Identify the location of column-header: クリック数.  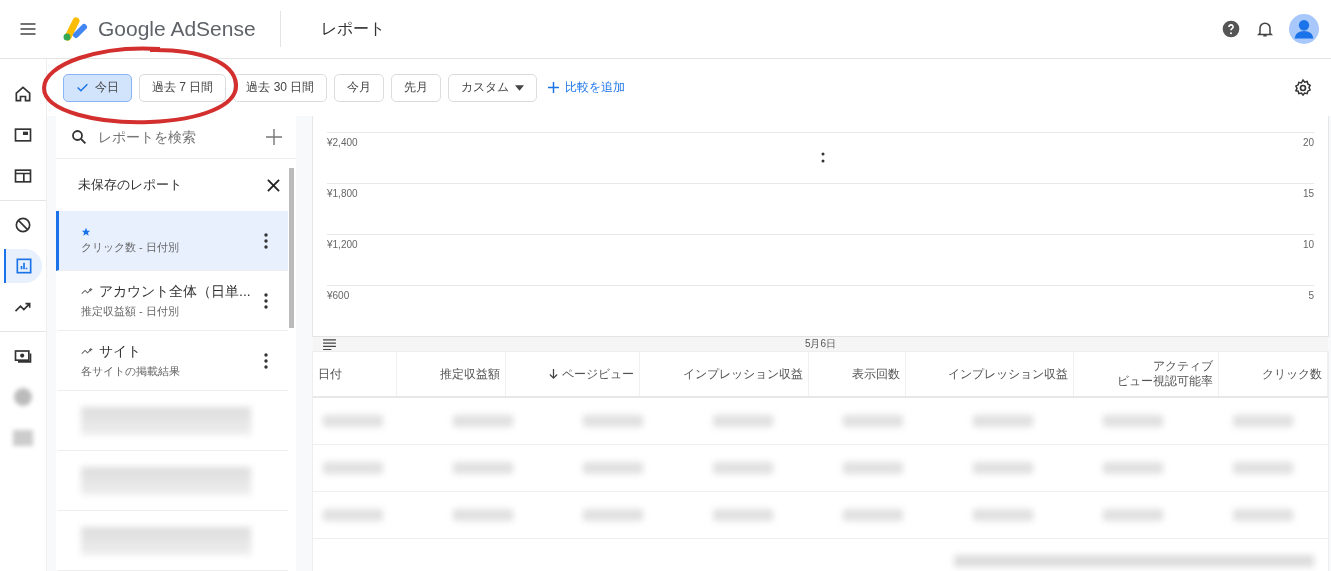
(1273, 374).